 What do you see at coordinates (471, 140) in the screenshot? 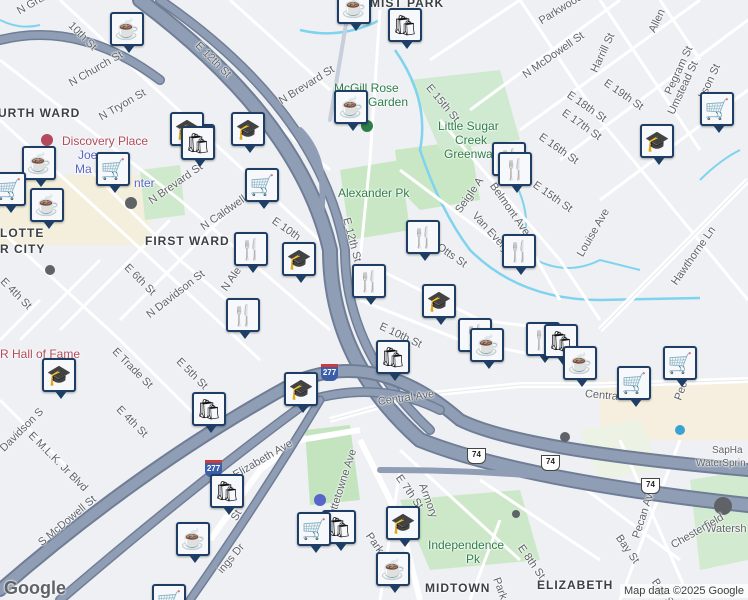
I see `park-label-creek: Creek` at bounding box center [471, 140].